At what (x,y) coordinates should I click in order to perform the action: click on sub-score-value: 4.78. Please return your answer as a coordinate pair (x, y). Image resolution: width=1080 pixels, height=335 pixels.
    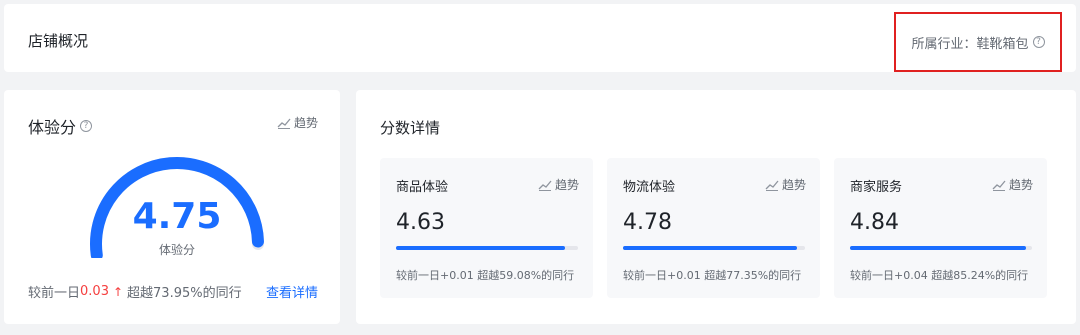
    Looking at the image, I should click on (647, 222).